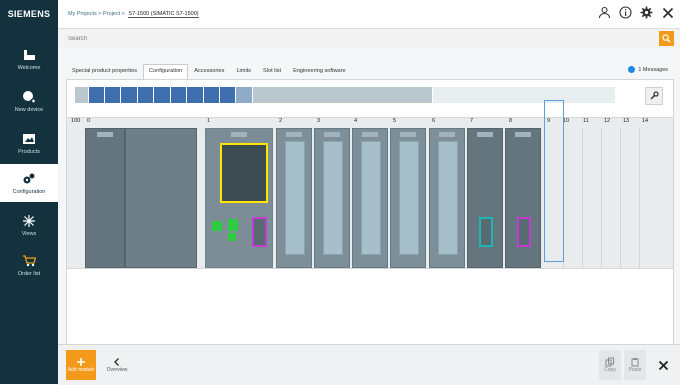  Describe the element at coordinates (319, 72) in the screenshot. I see `tab-engineering-software: Engineering software` at that location.